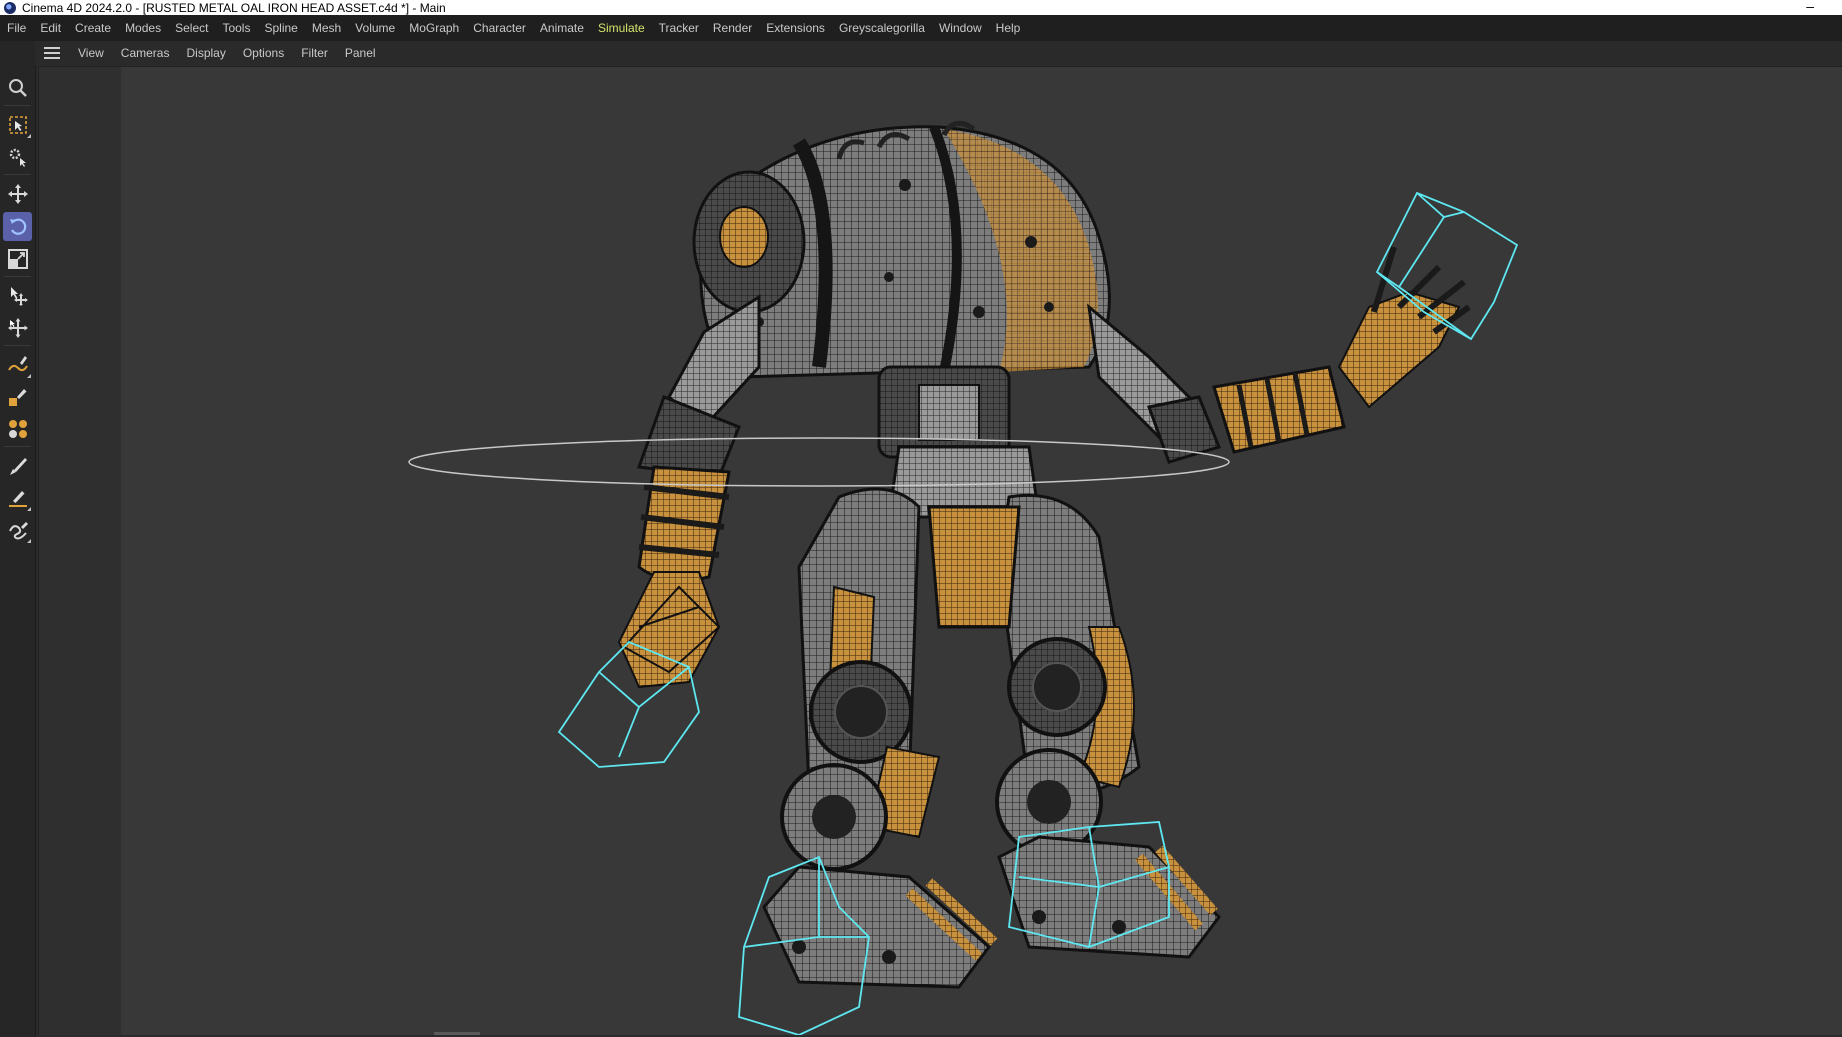 Image resolution: width=1842 pixels, height=1037 pixels. What do you see at coordinates (236, 28) in the screenshot?
I see `menu-tools: Tools` at bounding box center [236, 28].